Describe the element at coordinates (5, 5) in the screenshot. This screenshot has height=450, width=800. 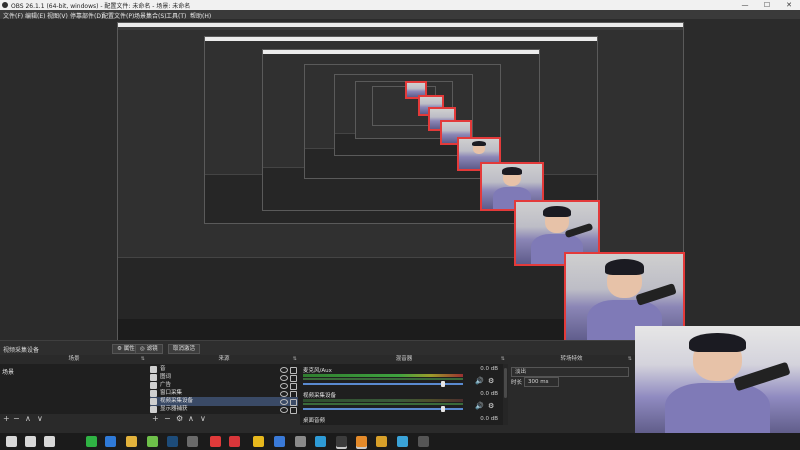
I see `obs-logo-icon` at that location.